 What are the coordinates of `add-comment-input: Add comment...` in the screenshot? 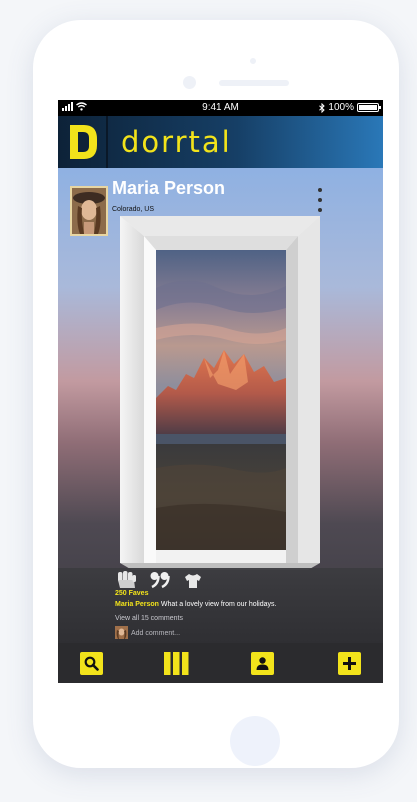 It's located at (155, 633).